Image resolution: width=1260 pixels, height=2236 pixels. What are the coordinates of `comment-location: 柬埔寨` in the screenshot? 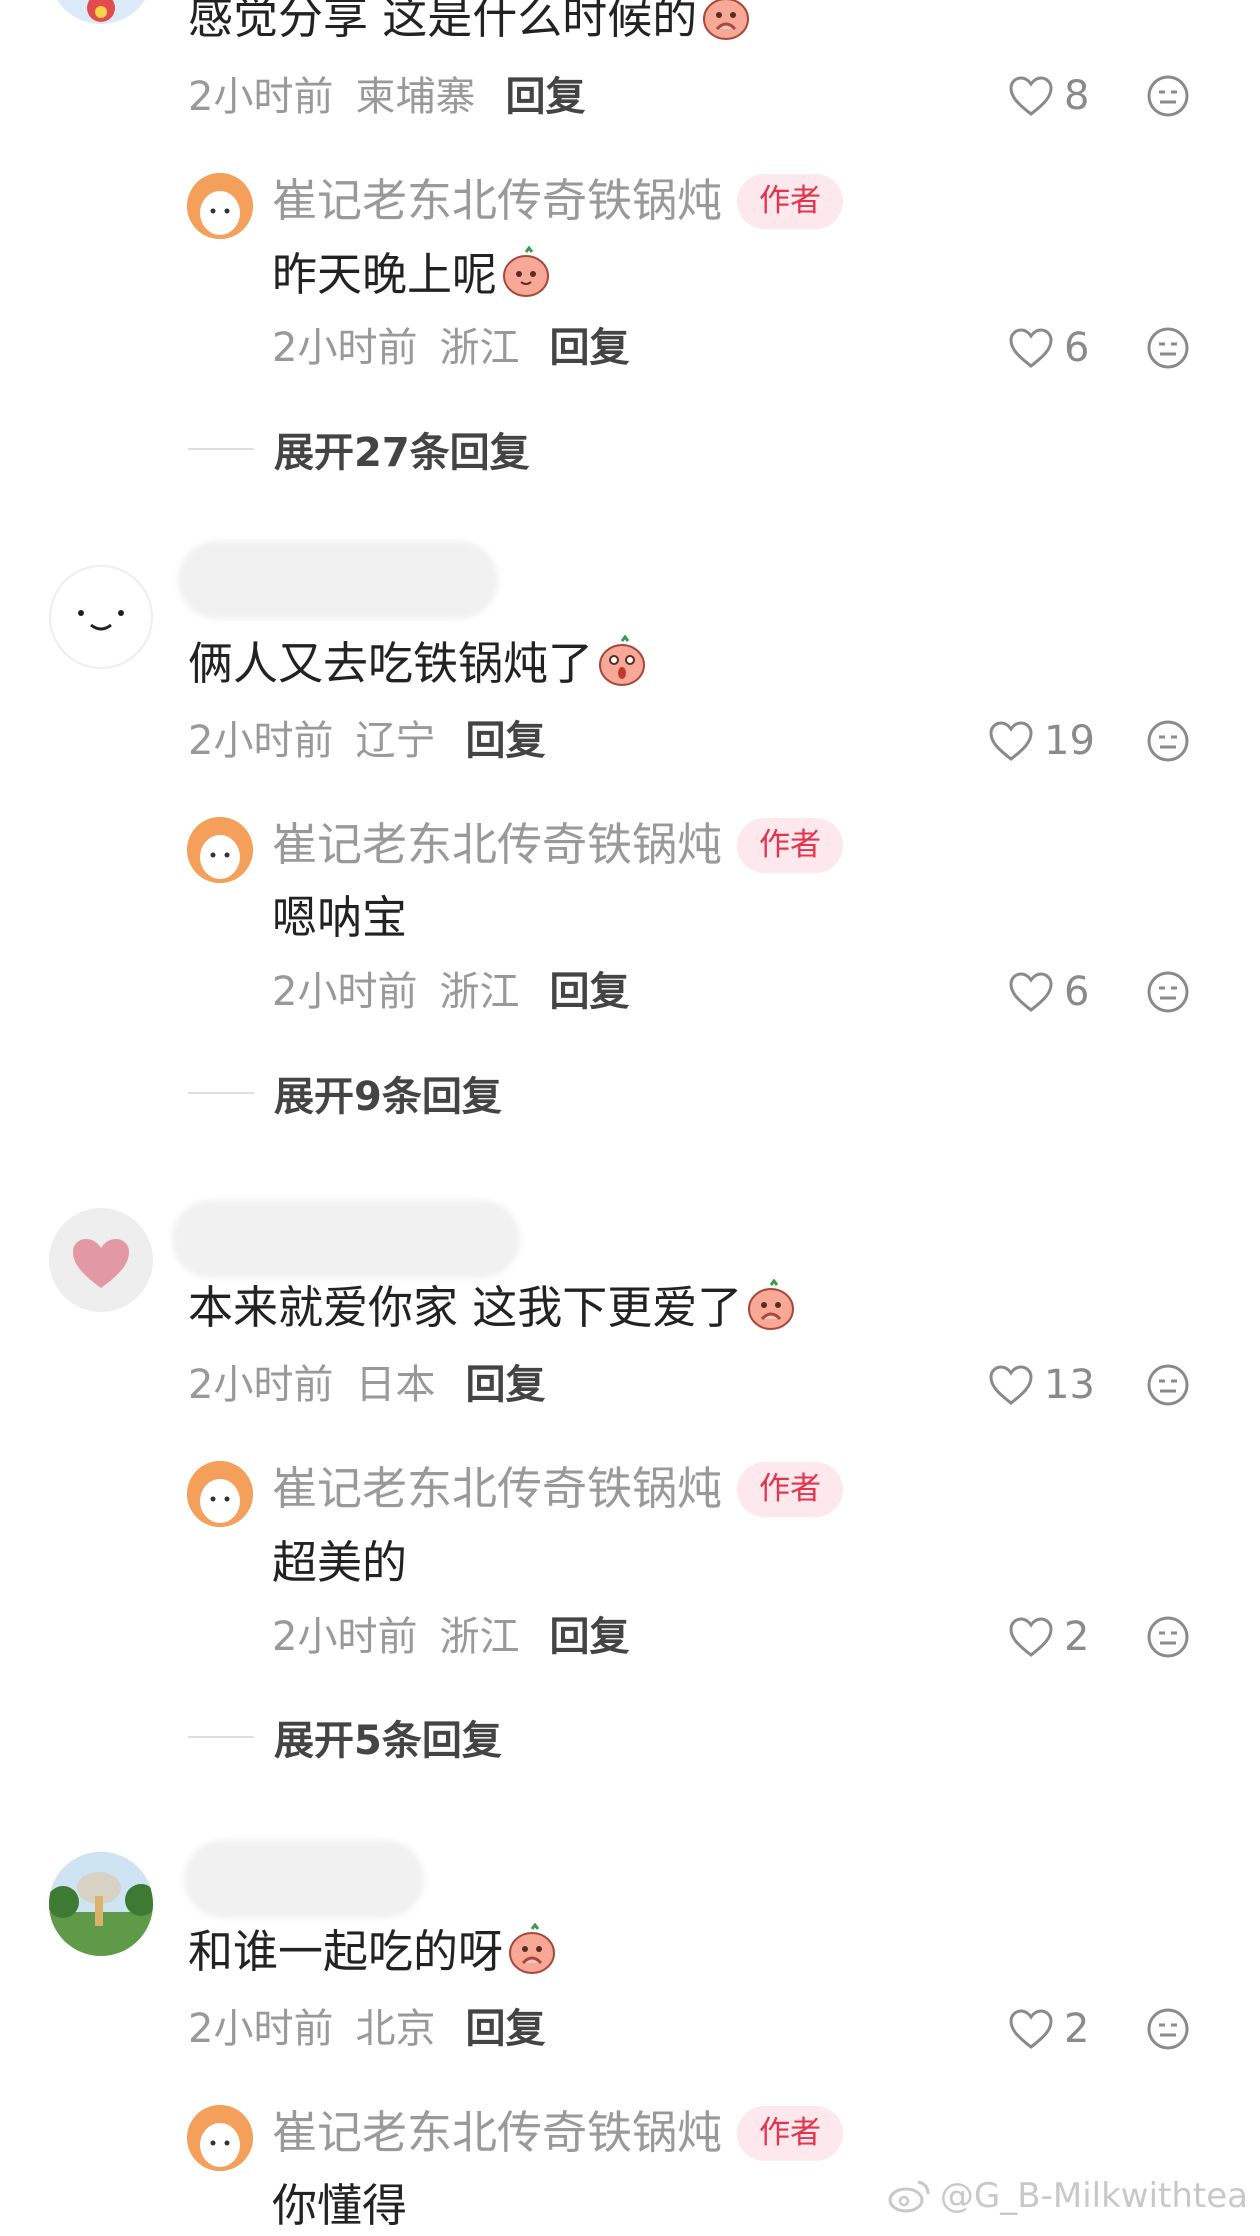 It's located at (415, 97).